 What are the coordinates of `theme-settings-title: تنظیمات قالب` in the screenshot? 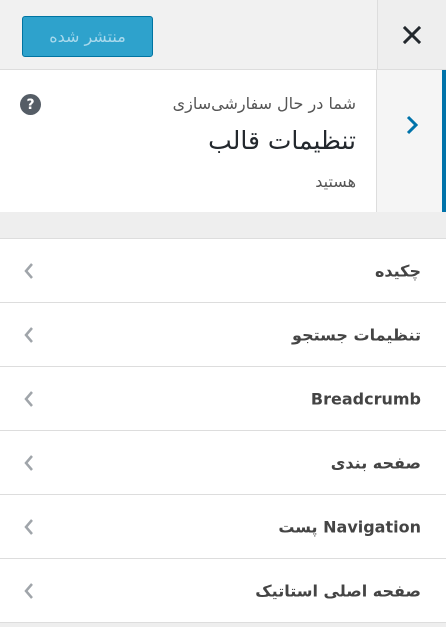 It's located at (282, 140).